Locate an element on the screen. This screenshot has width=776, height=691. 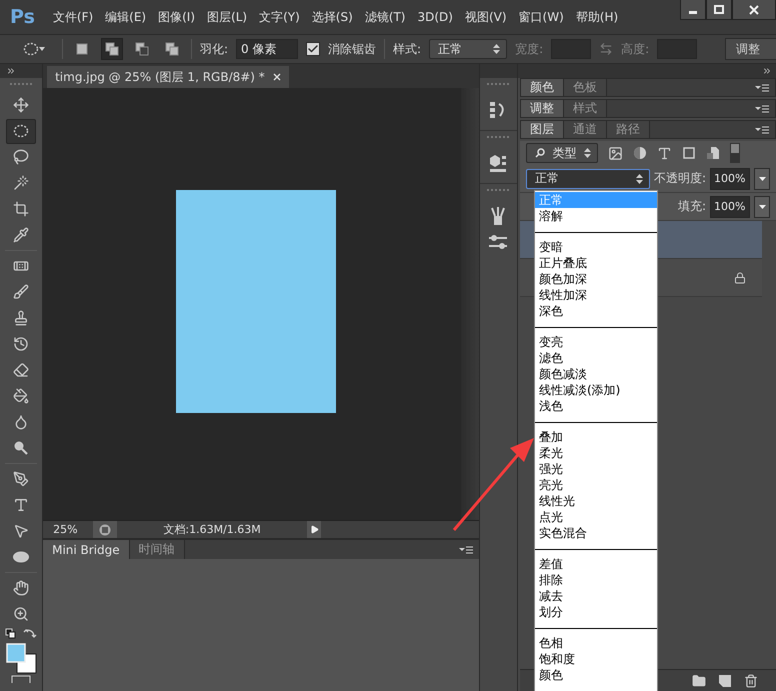
fill-label: 填充: is located at coordinates (692, 206).